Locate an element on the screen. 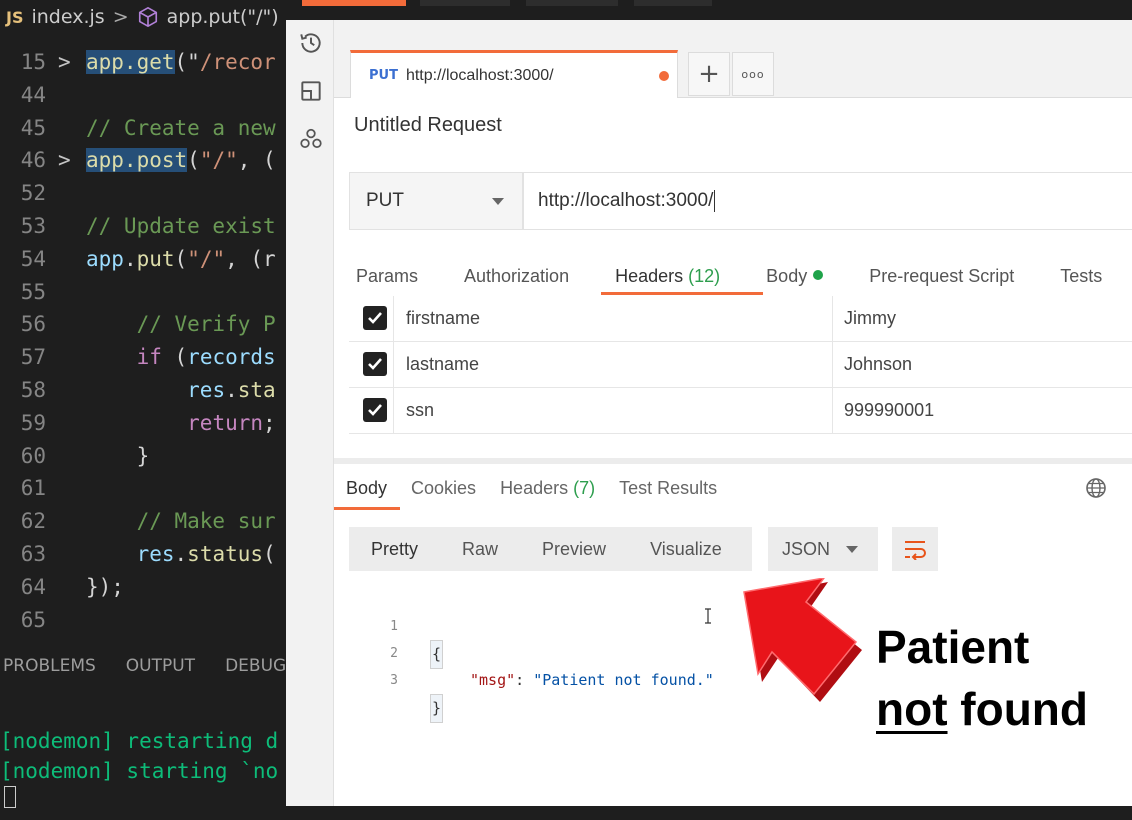 This screenshot has width=1132, height=820. globe-icon is located at coordinates (1096, 488).